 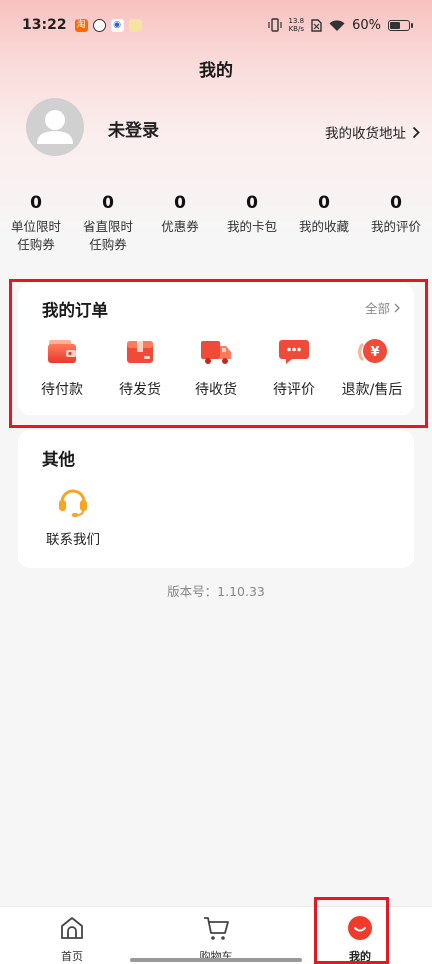 What do you see at coordinates (73, 503) in the screenshot?
I see `headset-icon` at bounding box center [73, 503].